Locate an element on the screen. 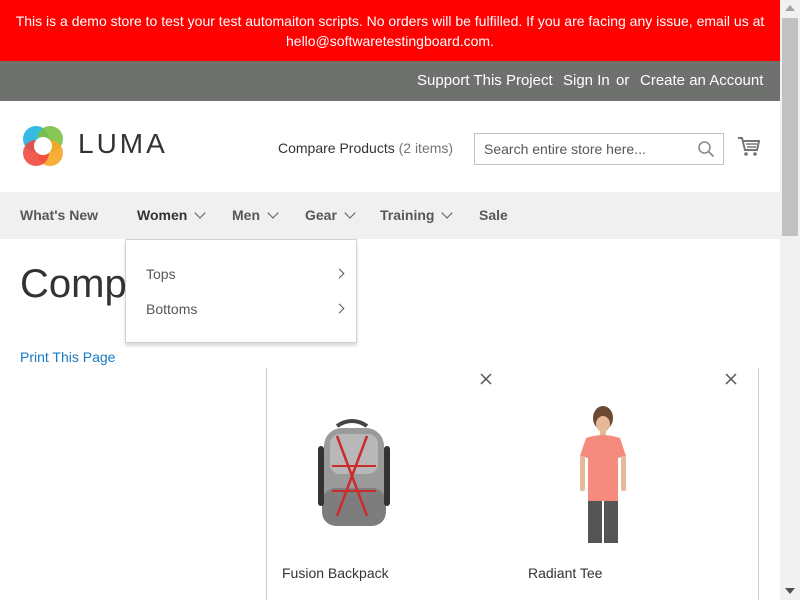 The height and width of the screenshot is (600, 800). product-image-tee is located at coordinates (598, 476).